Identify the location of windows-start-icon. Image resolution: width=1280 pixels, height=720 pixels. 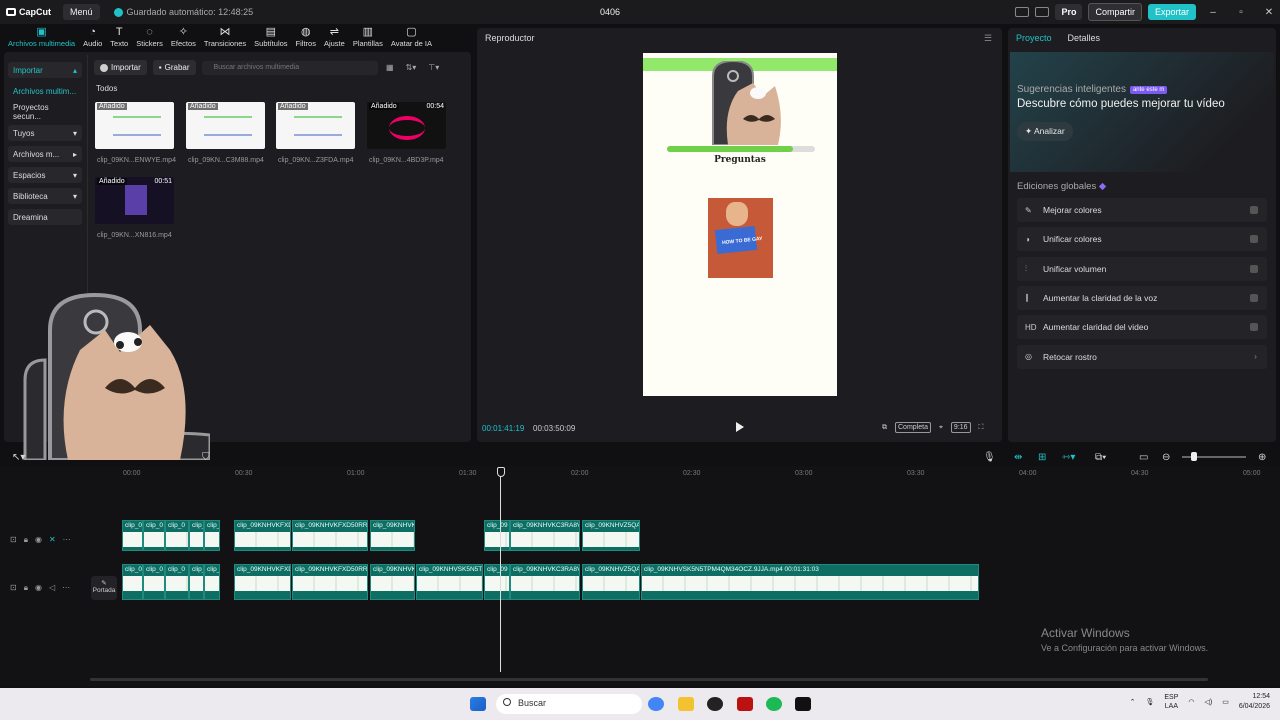
(478, 704).